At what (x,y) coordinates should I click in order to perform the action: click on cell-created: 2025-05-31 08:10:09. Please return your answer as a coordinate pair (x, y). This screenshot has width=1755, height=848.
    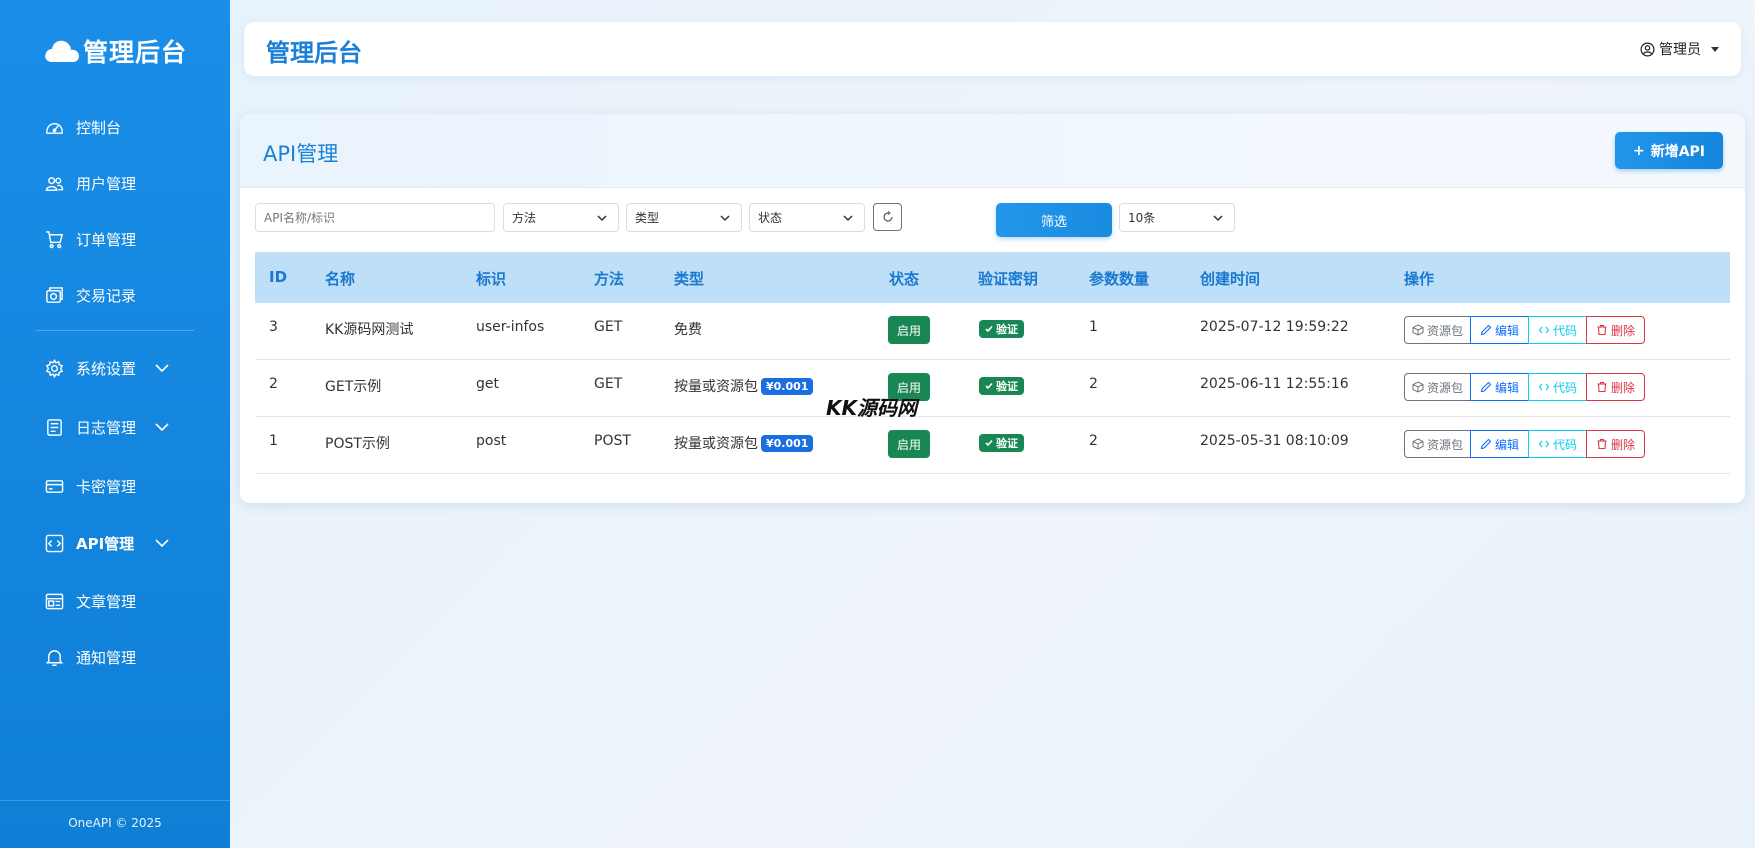
    Looking at the image, I should click on (1274, 441).